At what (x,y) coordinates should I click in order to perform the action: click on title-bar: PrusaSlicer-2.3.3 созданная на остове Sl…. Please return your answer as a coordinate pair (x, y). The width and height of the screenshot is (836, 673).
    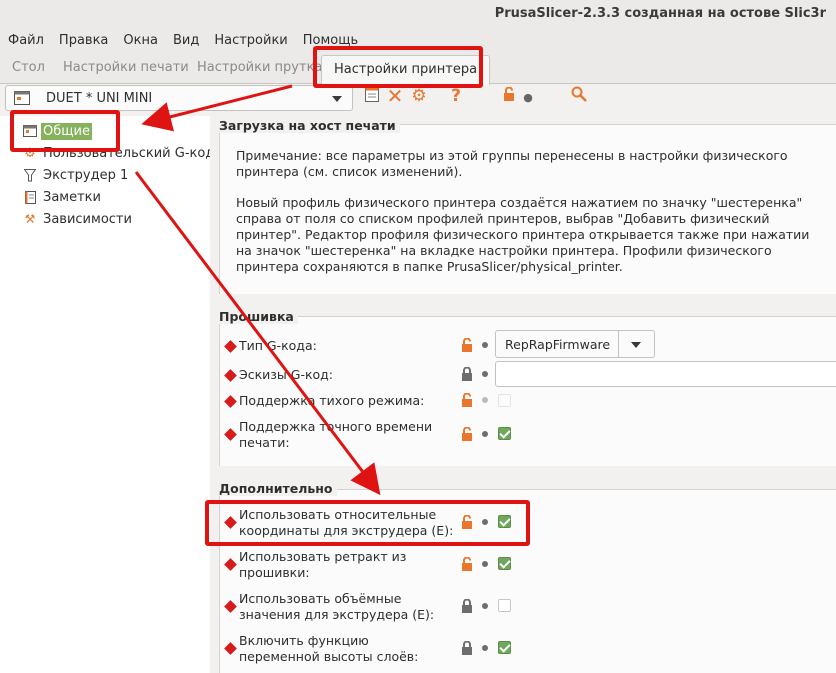
    Looking at the image, I should click on (418, 14).